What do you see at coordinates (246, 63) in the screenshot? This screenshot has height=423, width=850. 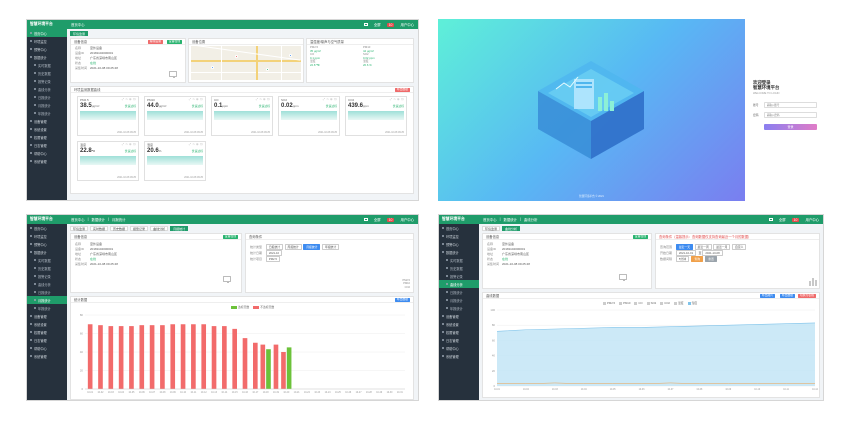 I see `device-map` at bounding box center [246, 63].